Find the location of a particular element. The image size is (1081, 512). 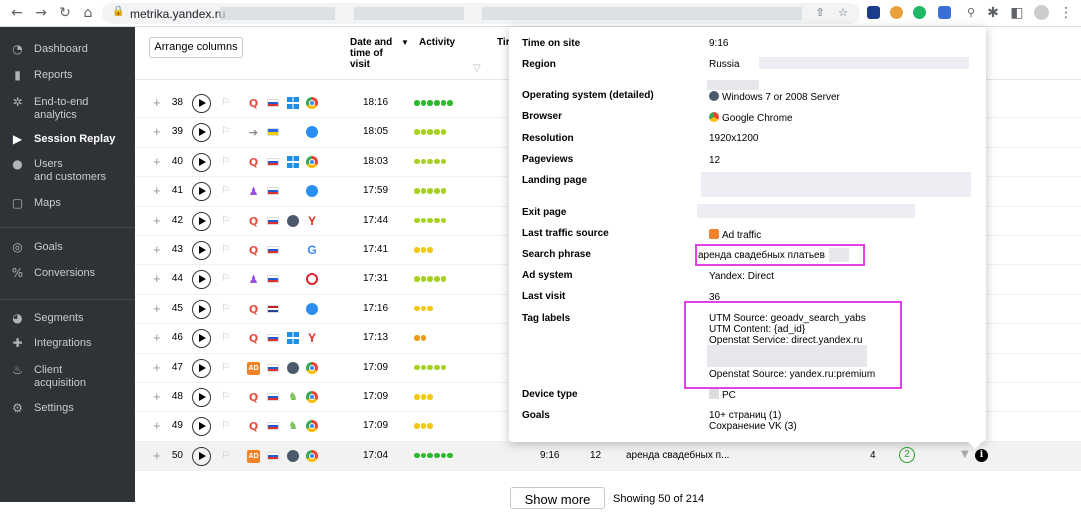

browser-value-text: Google Chrome is located at coordinates (757, 118).